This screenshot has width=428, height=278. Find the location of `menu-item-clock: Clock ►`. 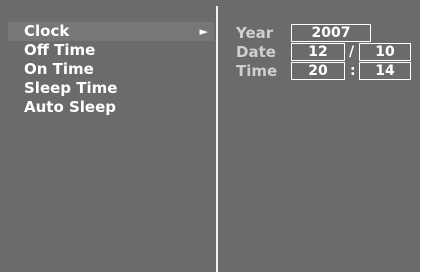

menu-item-clock: Clock ► is located at coordinates (111, 31).